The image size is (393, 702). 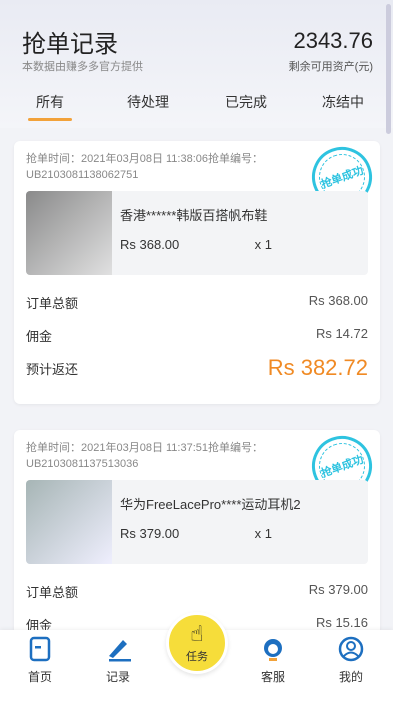 I want to click on headset-icon, so click(x=273, y=650).